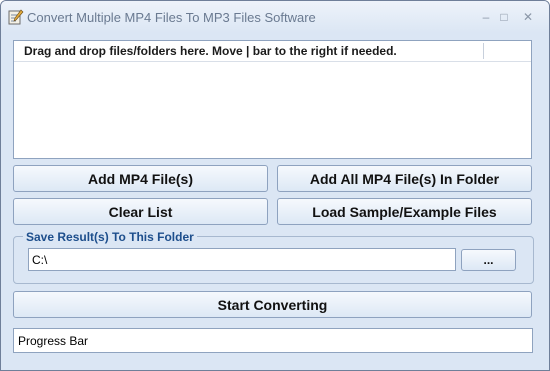  I want to click on progress-bar-label: Progress Bar, so click(53, 341).